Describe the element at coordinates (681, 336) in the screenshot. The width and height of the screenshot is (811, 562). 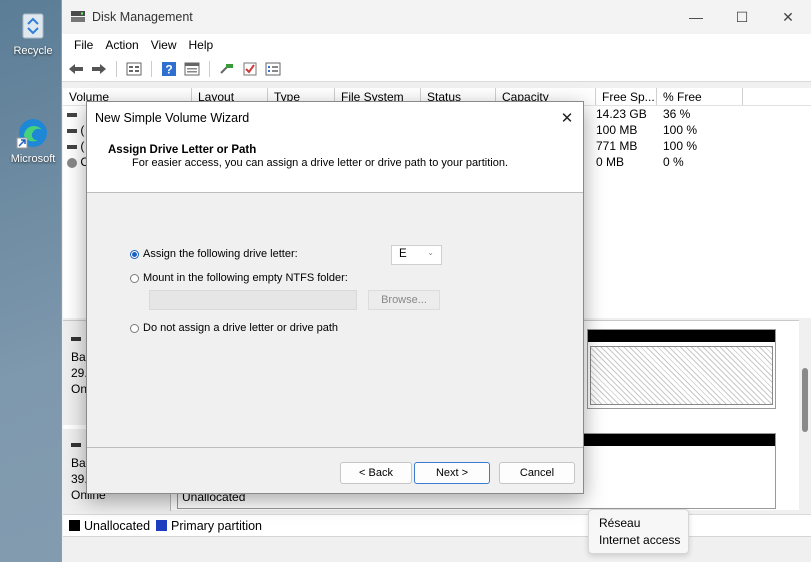
I see `partition-bar` at that location.